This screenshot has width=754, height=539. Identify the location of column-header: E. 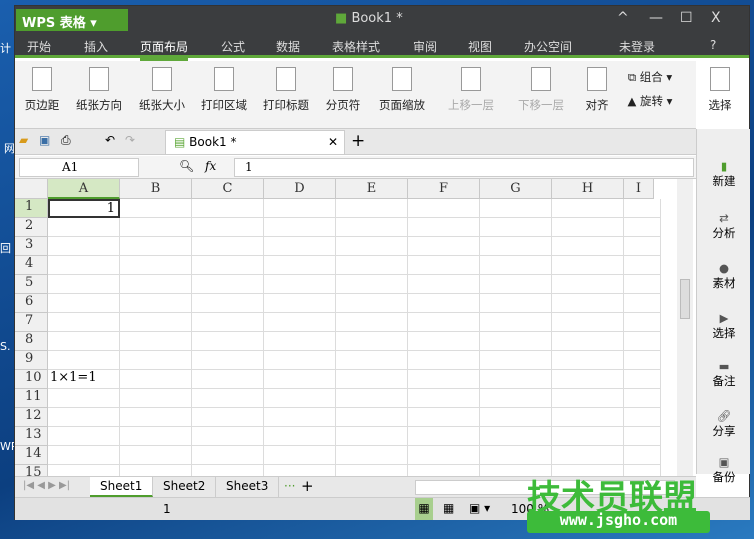
(372, 189).